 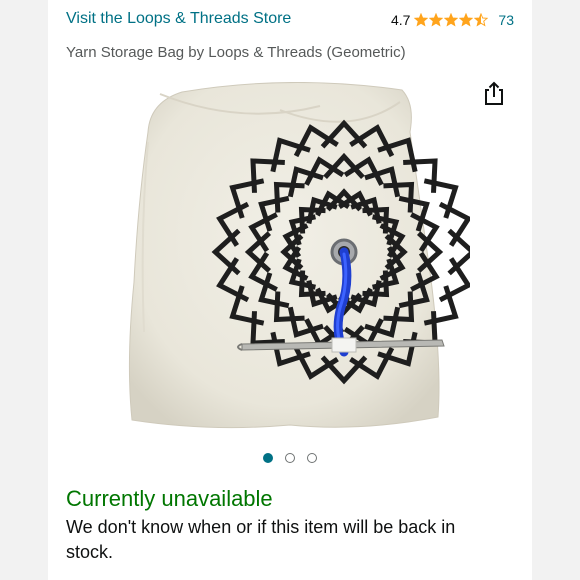 I want to click on star-rating, so click(x=451, y=20).